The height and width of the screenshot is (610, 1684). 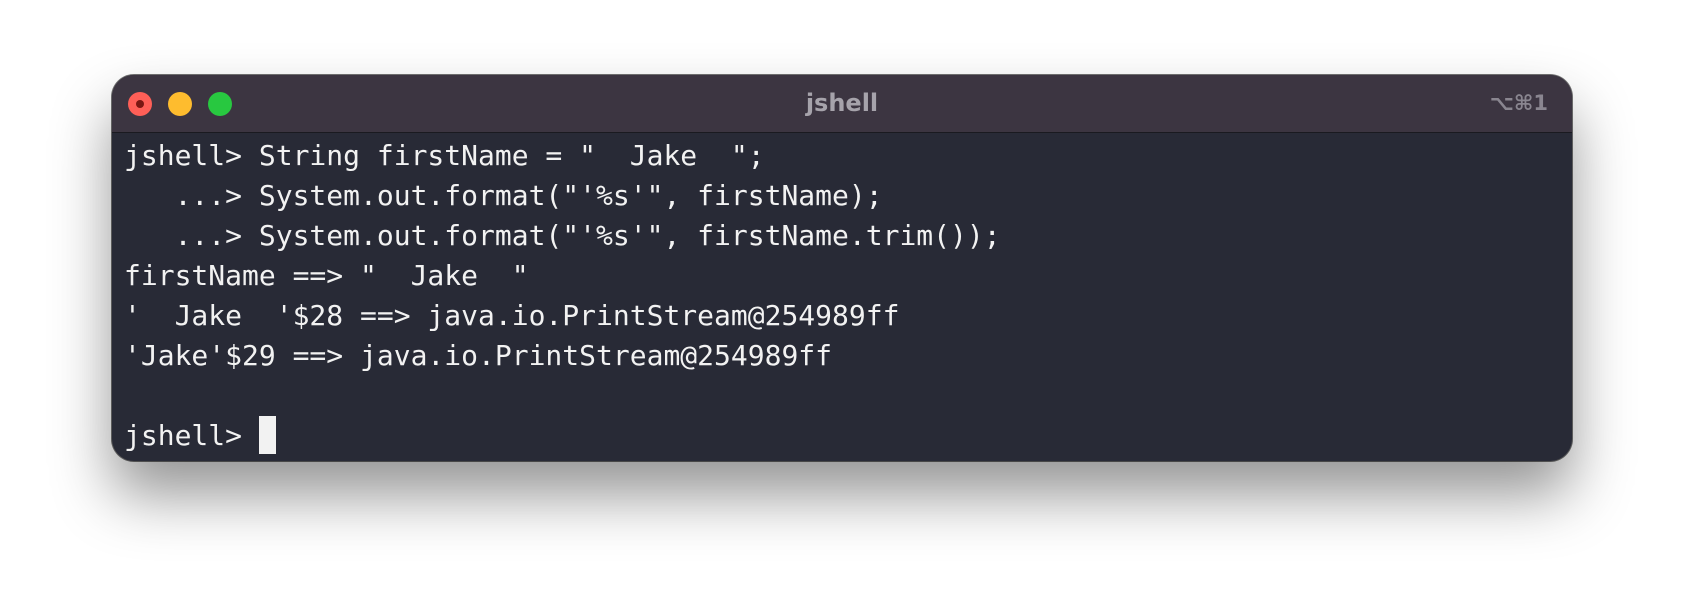 I want to click on prompt-line: jshell>, so click(x=842, y=436).